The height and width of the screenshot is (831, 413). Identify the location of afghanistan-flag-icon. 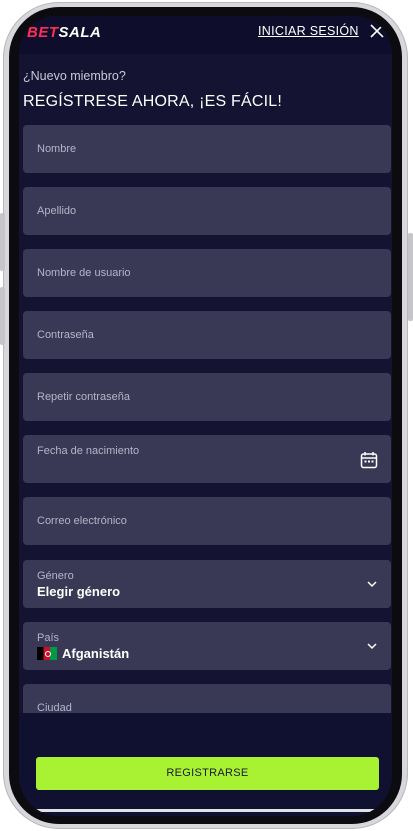
(47, 653).